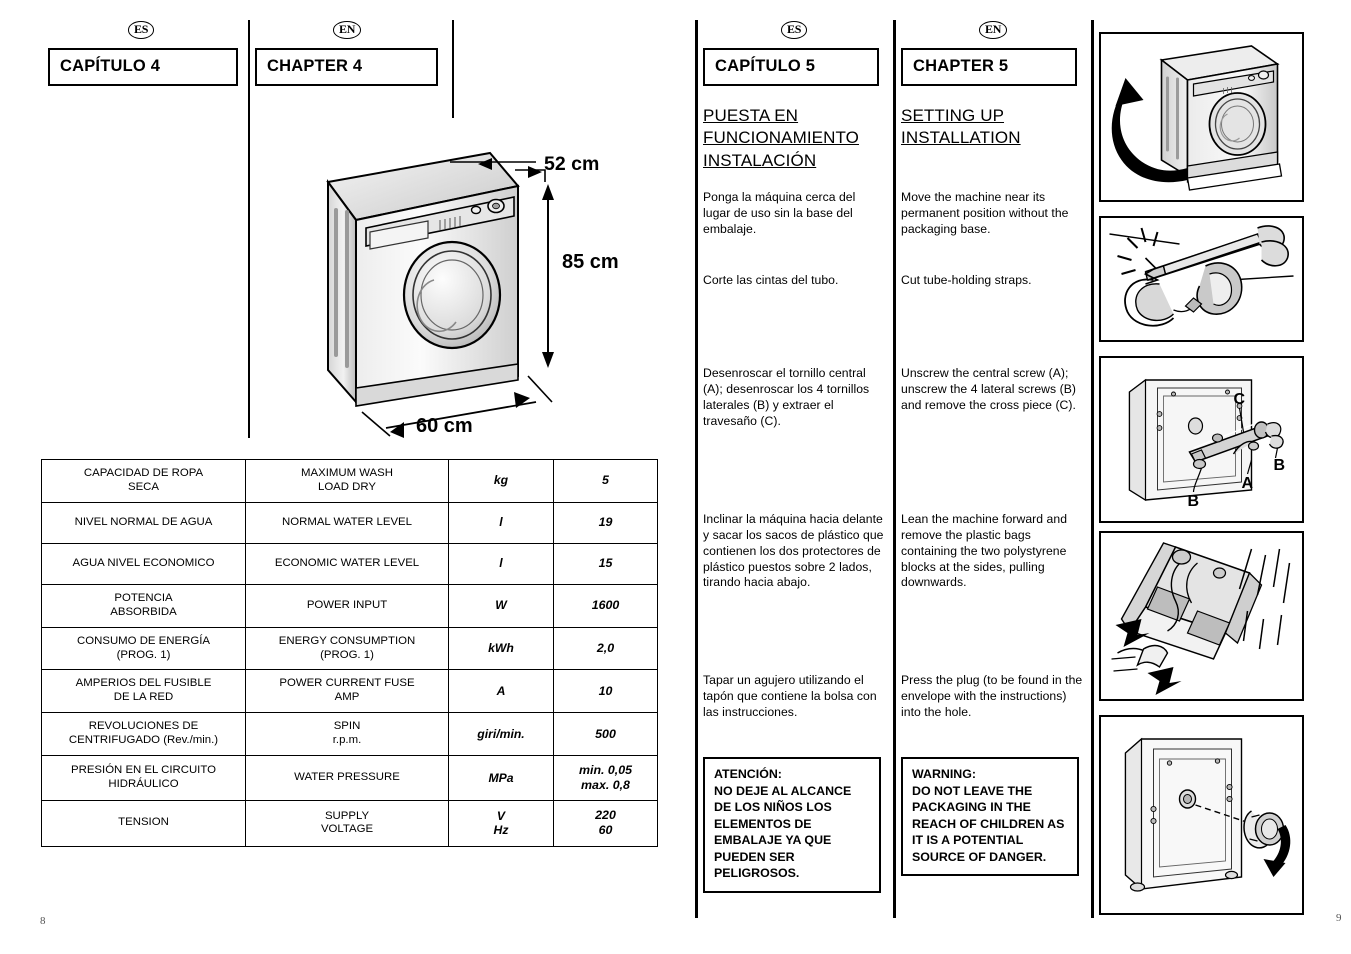 The width and height of the screenshot is (1351, 954). I want to click on step-text-en-2: Cut tube-holding straps., so click(966, 280).